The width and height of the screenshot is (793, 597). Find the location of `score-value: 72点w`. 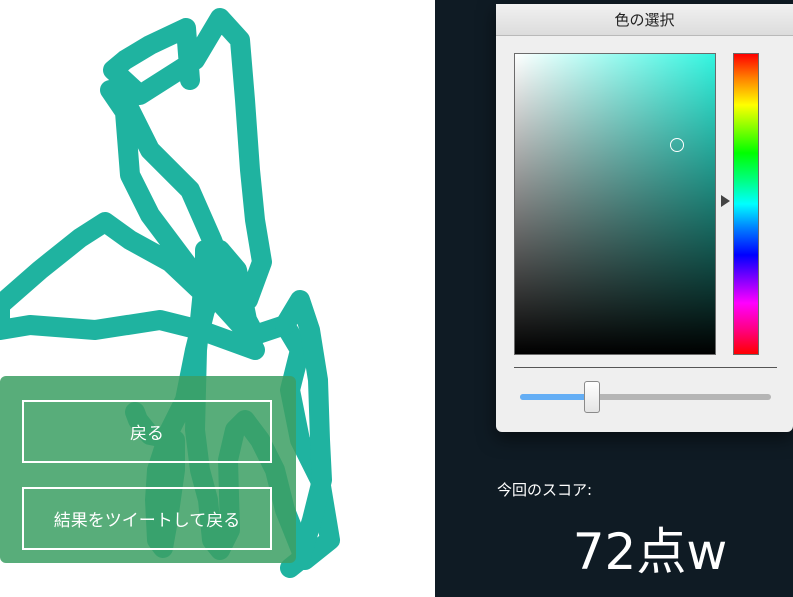

score-value: 72点w is located at coordinates (650, 552).